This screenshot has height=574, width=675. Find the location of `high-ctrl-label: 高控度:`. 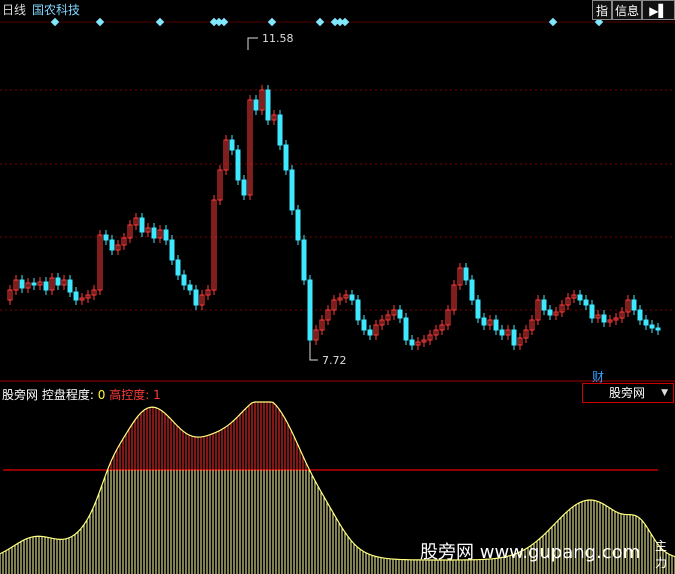

high-ctrl-label: 高控度: is located at coordinates (129, 395).